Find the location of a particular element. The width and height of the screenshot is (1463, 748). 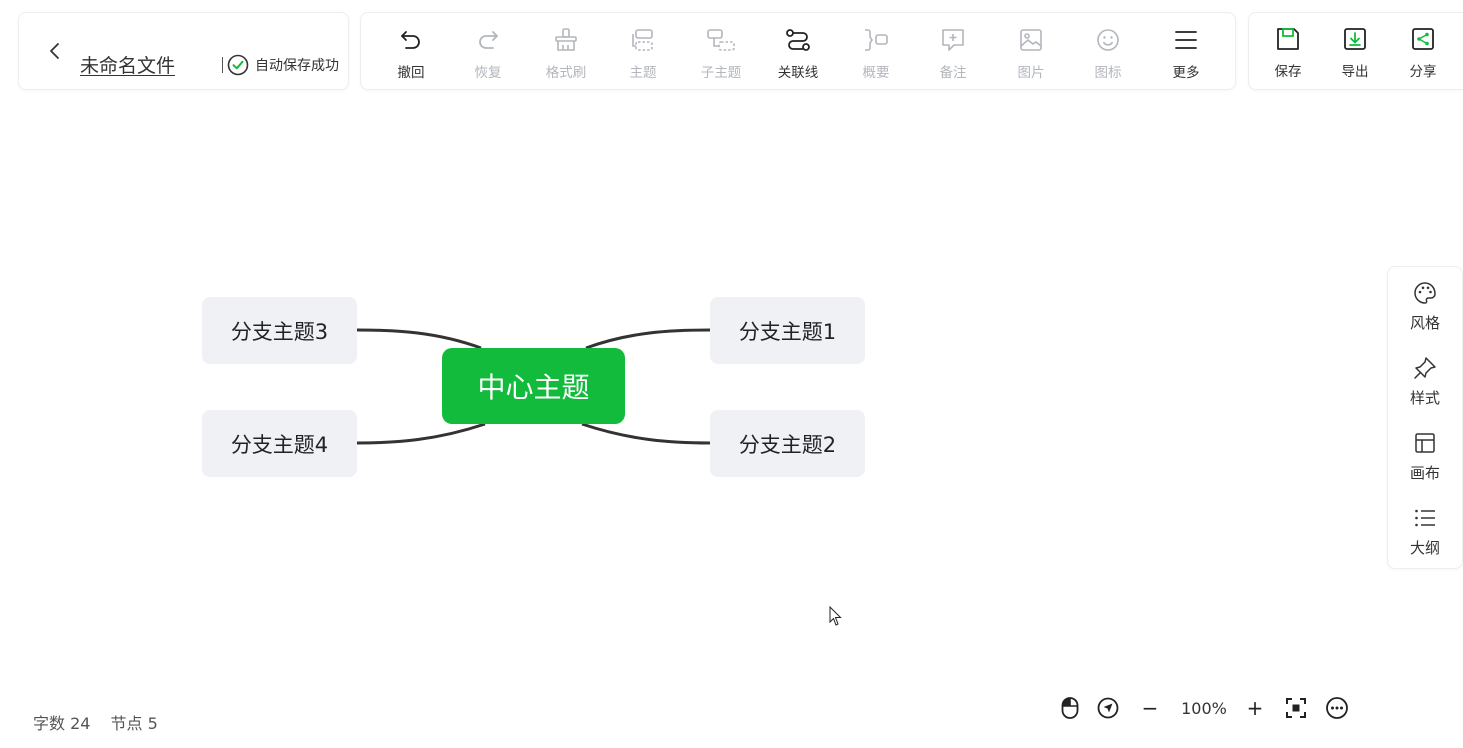

more-horizontal-icon is located at coordinates (1337, 708).